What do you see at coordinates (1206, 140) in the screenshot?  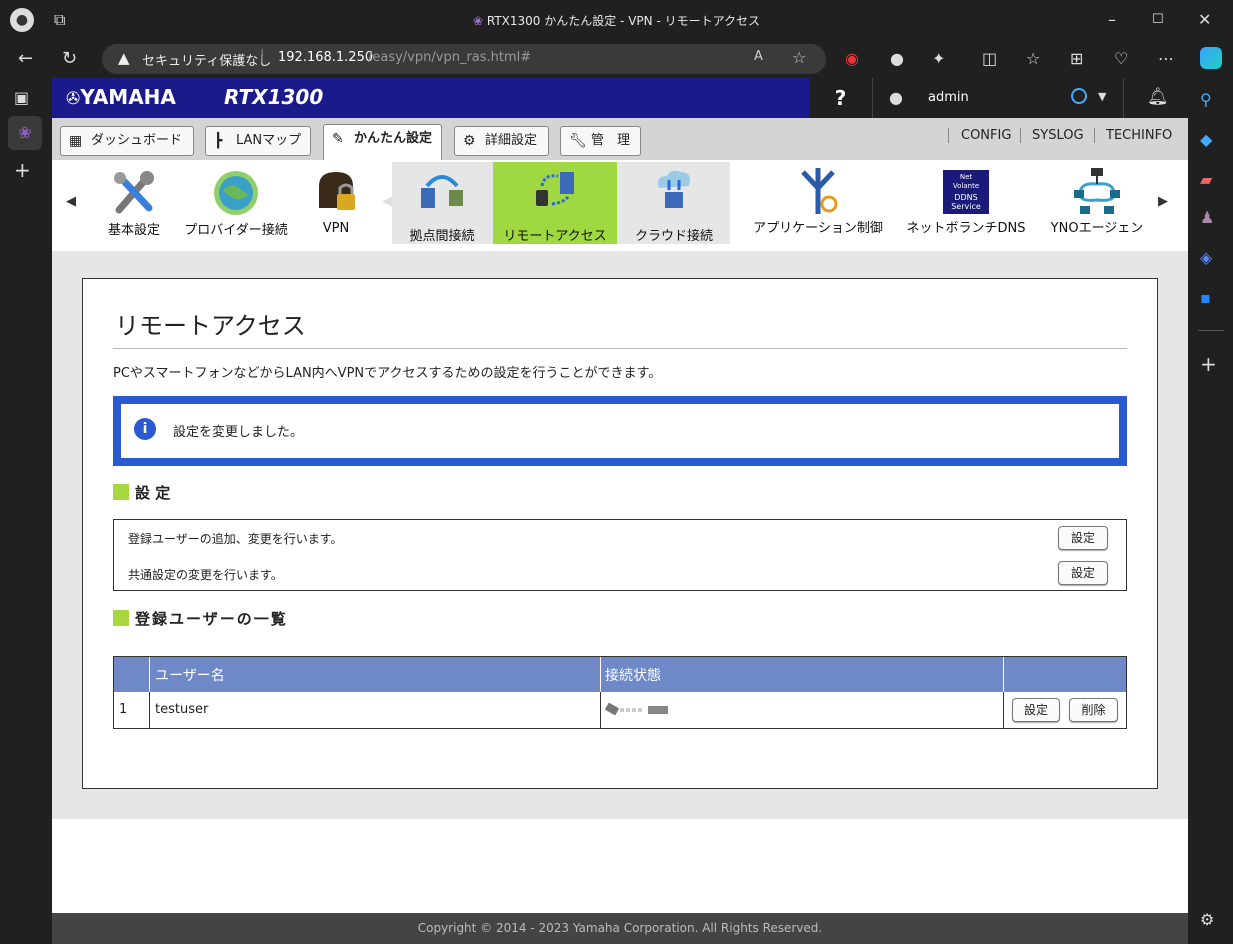 I see `shopping-icon: ◆` at bounding box center [1206, 140].